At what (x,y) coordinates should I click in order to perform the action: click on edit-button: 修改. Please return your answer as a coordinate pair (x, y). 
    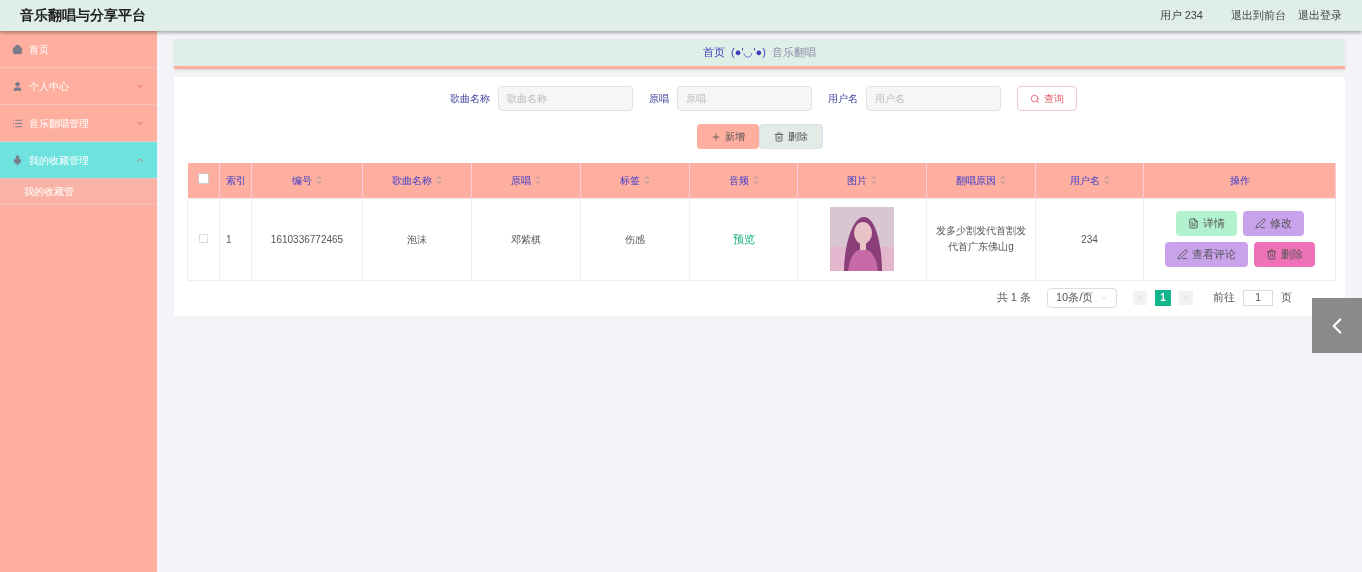
    Looking at the image, I should click on (1273, 223).